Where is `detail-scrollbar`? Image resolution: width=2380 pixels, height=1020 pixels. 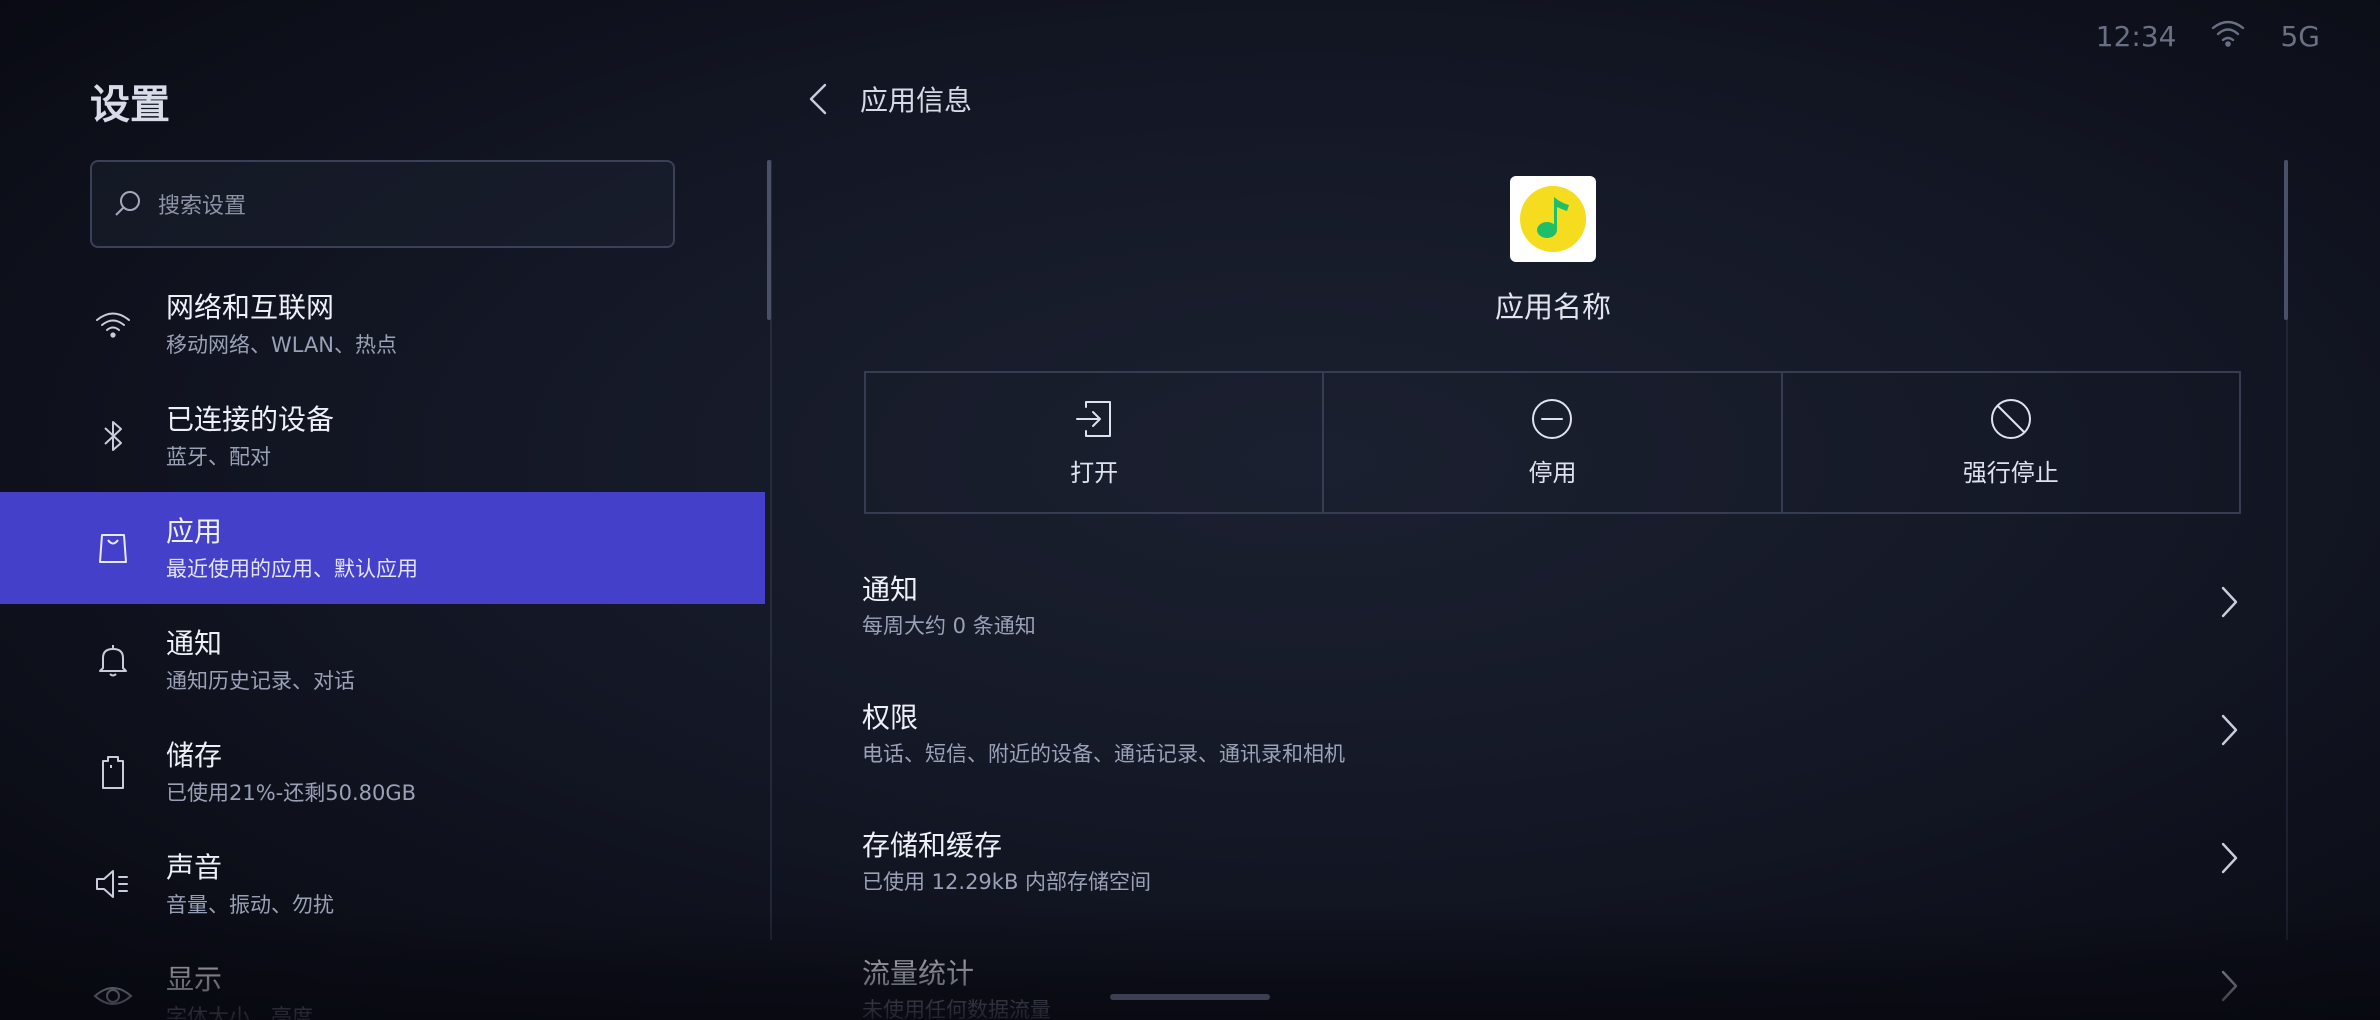
detail-scrollbar is located at coordinates (2286, 240).